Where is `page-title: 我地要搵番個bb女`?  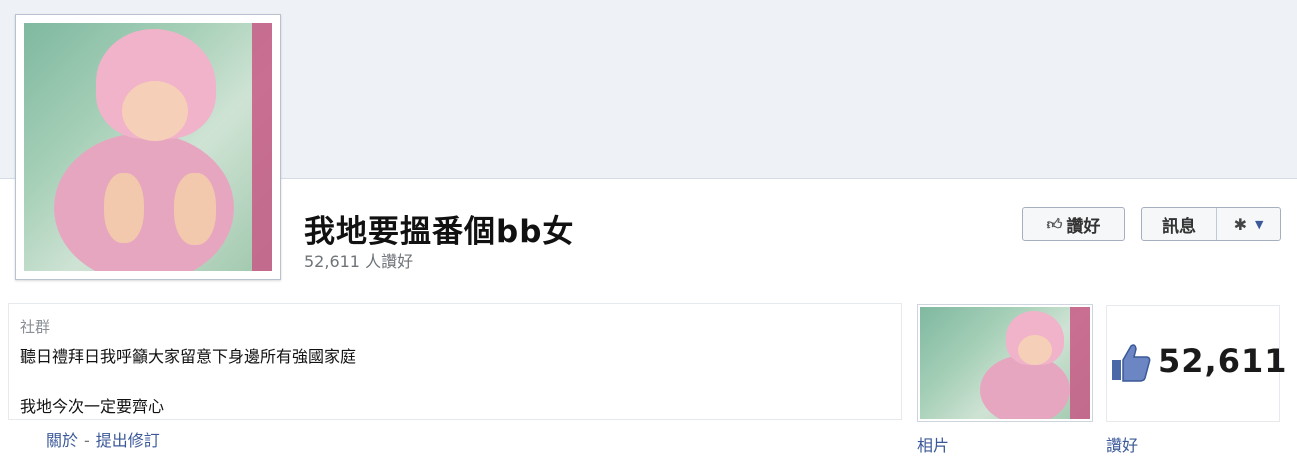
page-title: 我地要搵番個bb女 is located at coordinates (439, 232).